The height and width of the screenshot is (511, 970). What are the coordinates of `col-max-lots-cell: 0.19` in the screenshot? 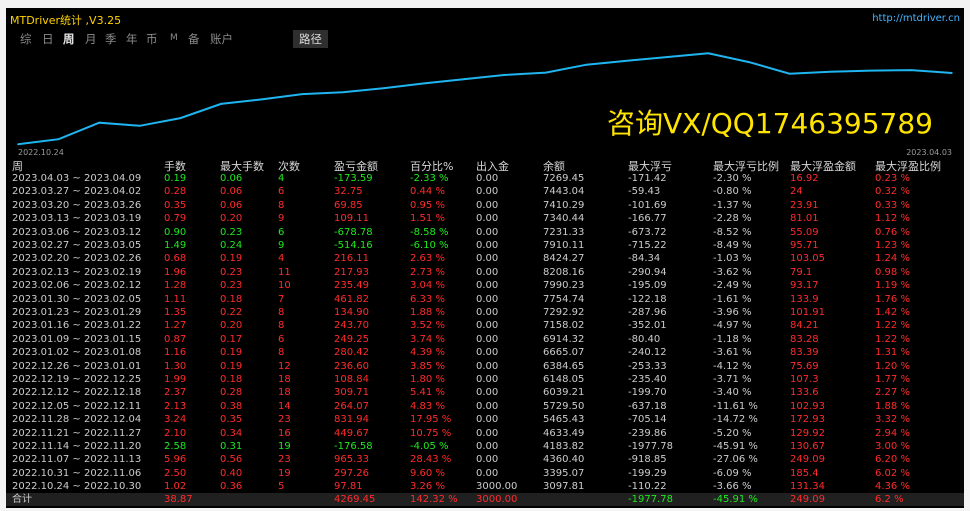 It's located at (231, 259).